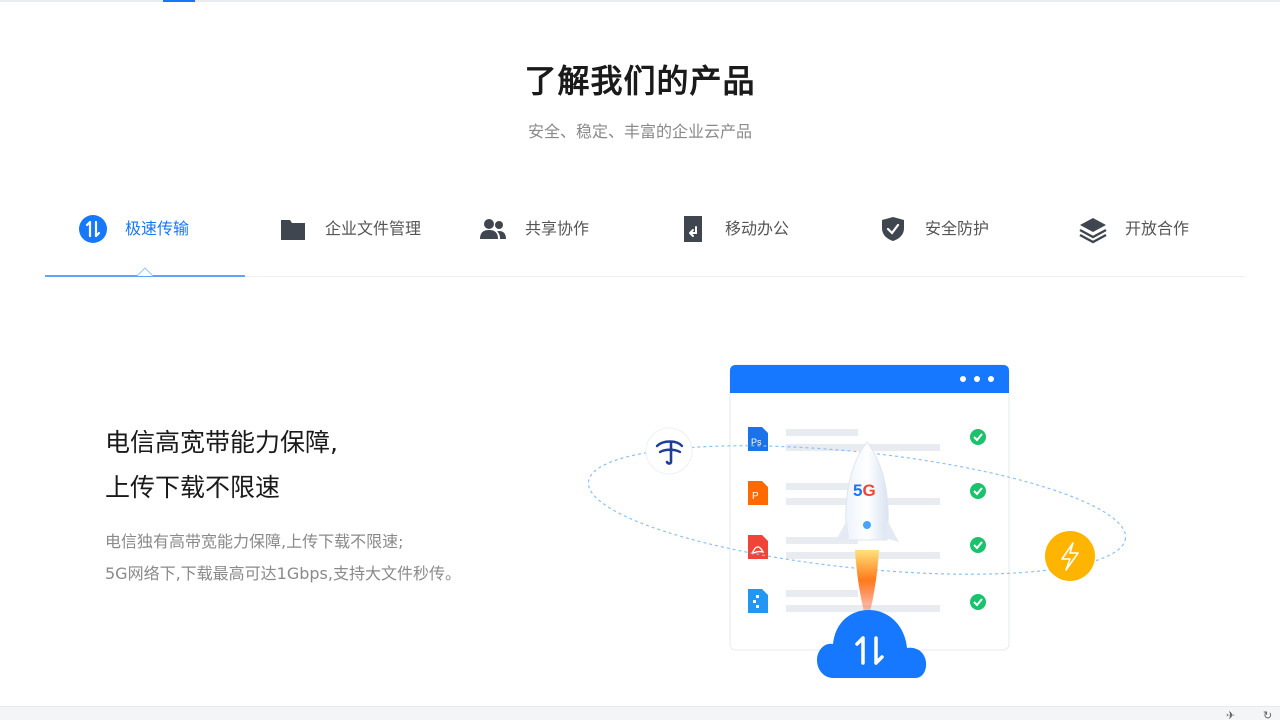 This screenshot has height=722, width=1280. I want to click on tab-label: 极速传输, so click(157, 228).